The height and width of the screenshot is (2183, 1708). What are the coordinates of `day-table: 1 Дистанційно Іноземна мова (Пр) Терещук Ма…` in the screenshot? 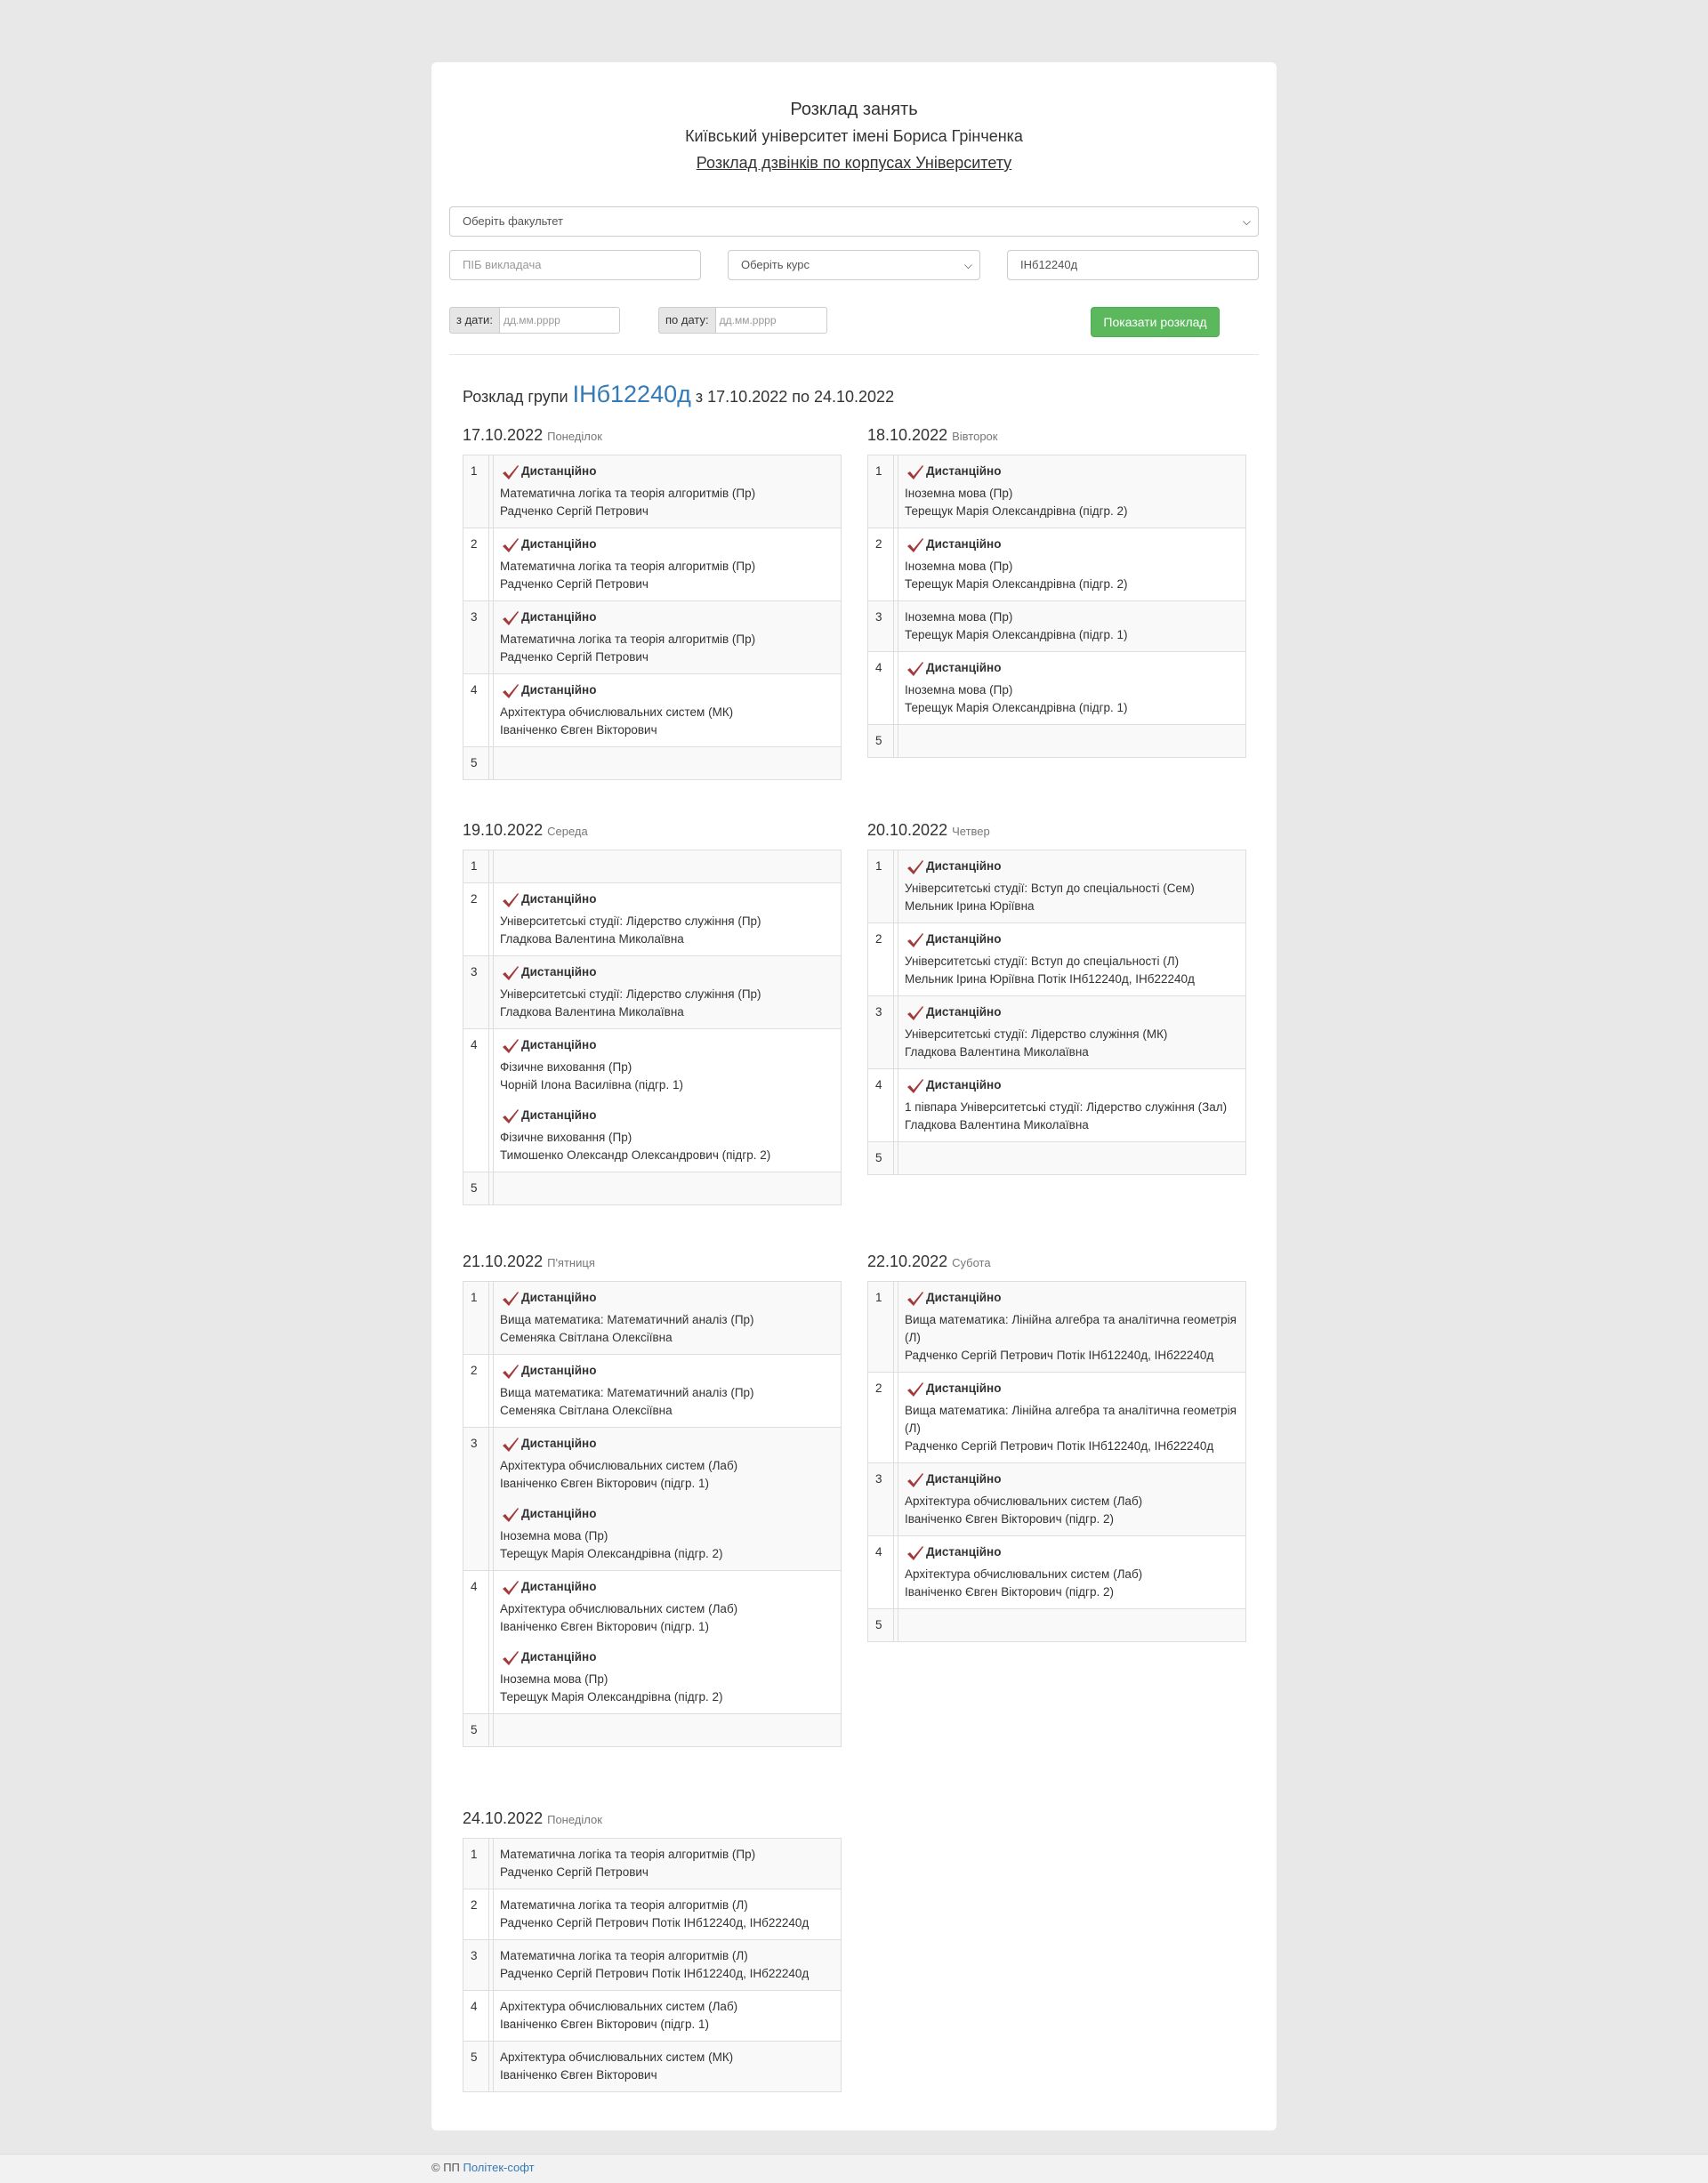 It's located at (1056, 606).